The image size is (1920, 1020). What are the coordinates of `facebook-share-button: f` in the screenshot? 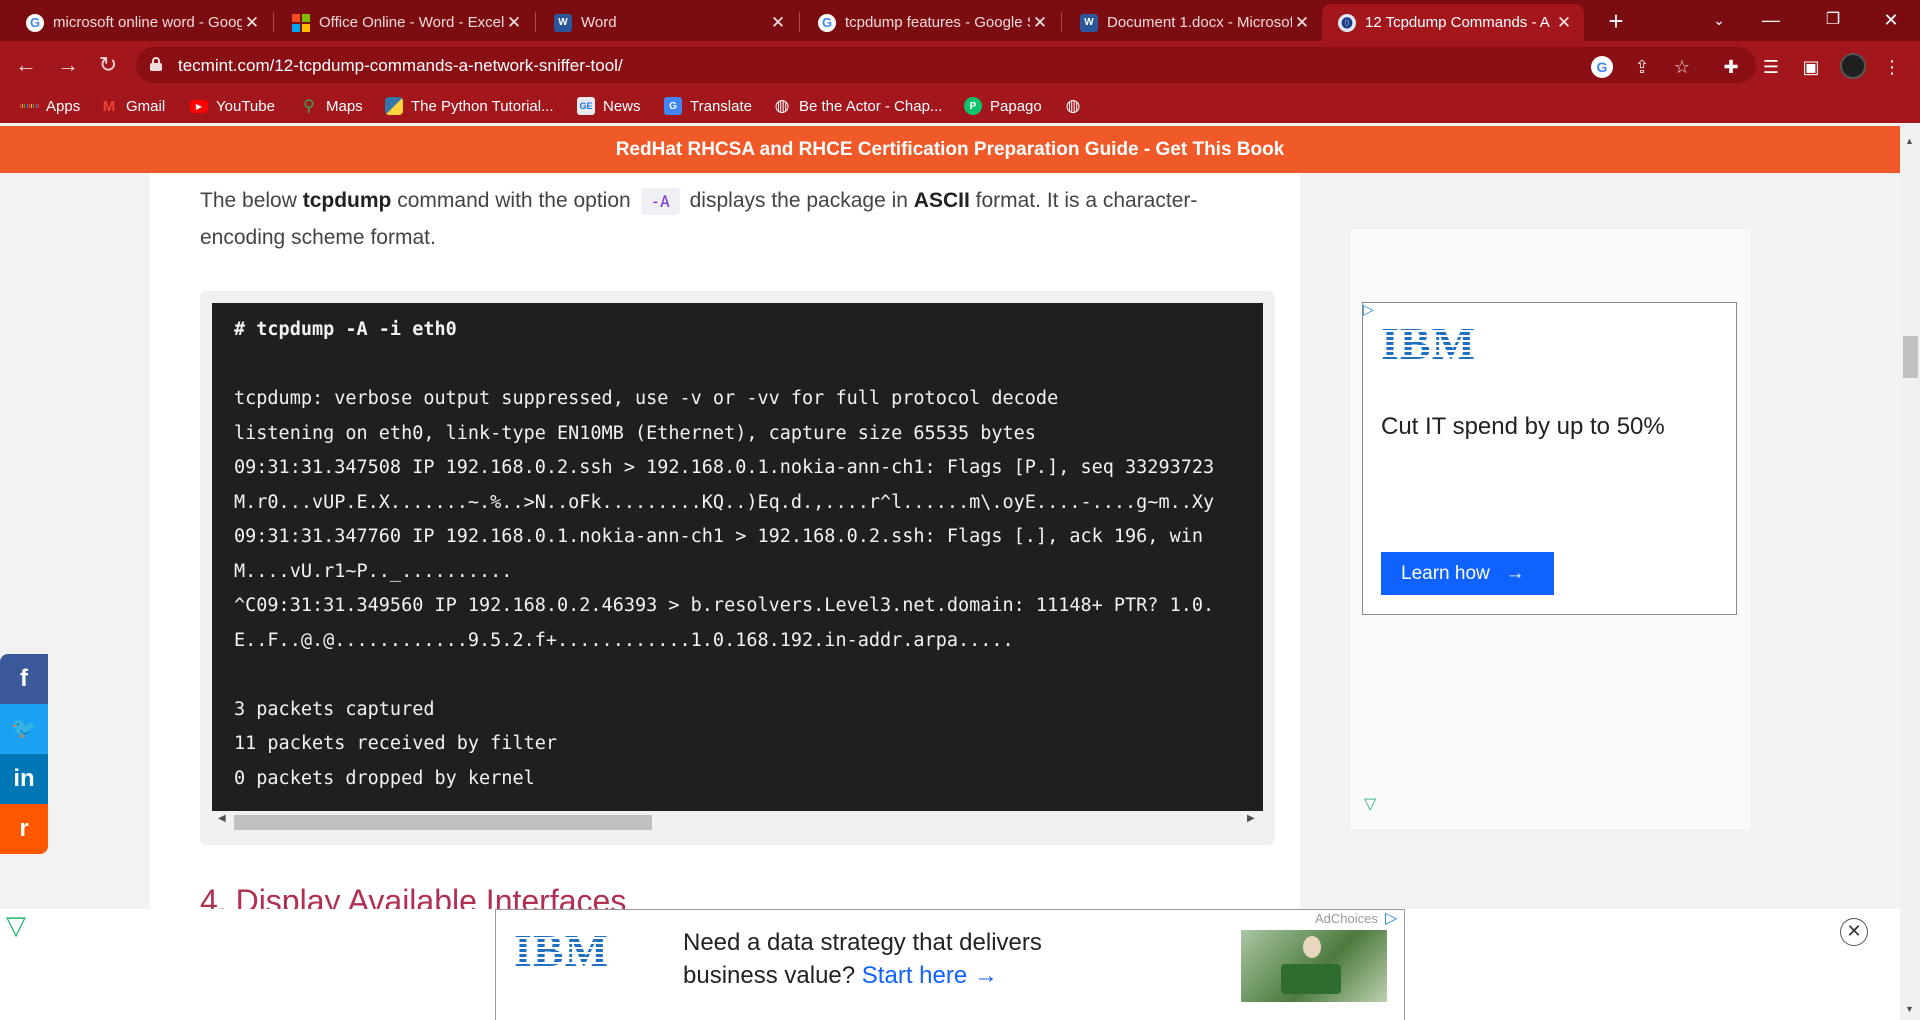 It's located at (24, 679).